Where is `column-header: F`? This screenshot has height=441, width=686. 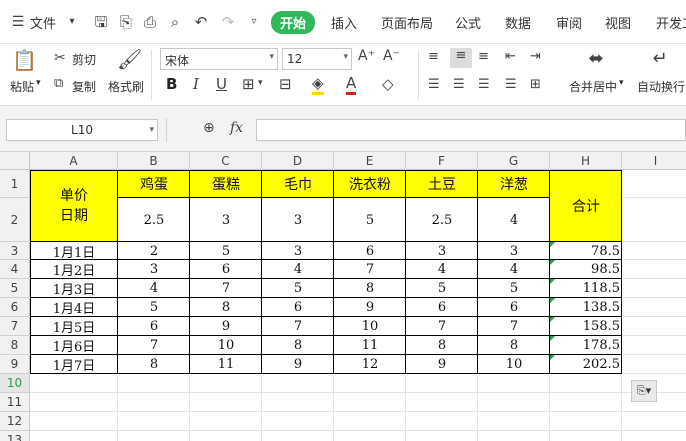 column-header: F is located at coordinates (442, 161).